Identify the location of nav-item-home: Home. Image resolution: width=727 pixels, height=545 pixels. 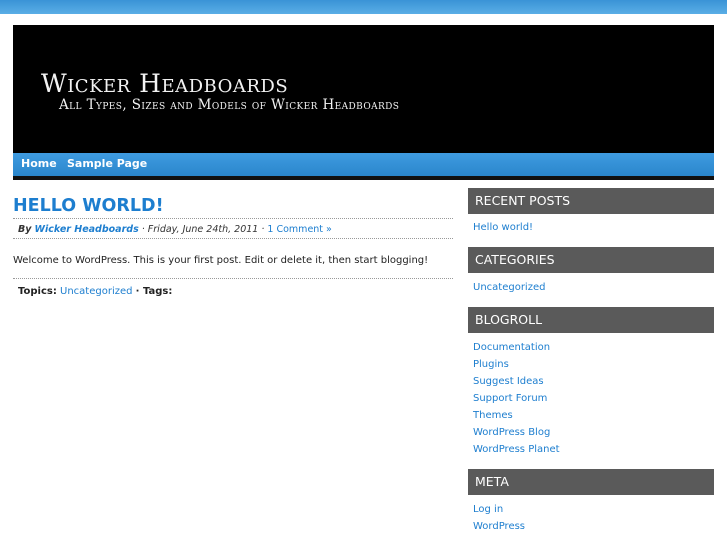
(39, 163).